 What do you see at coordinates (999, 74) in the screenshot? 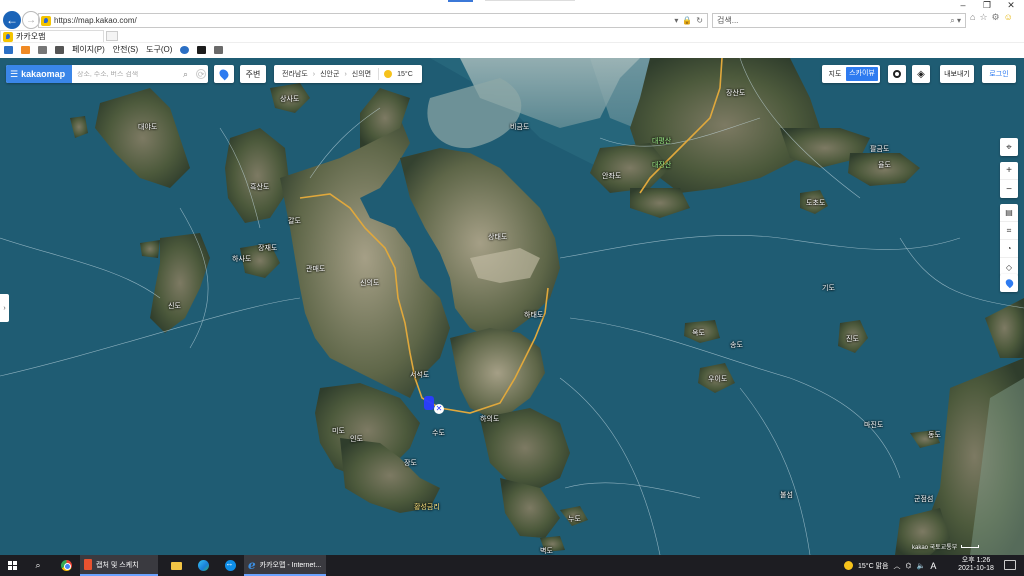
I see `login-button: 로그인` at bounding box center [999, 74].